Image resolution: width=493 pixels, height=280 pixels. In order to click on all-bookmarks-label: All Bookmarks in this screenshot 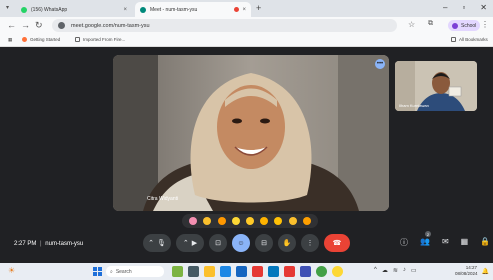, I will do `click(473, 39)`.